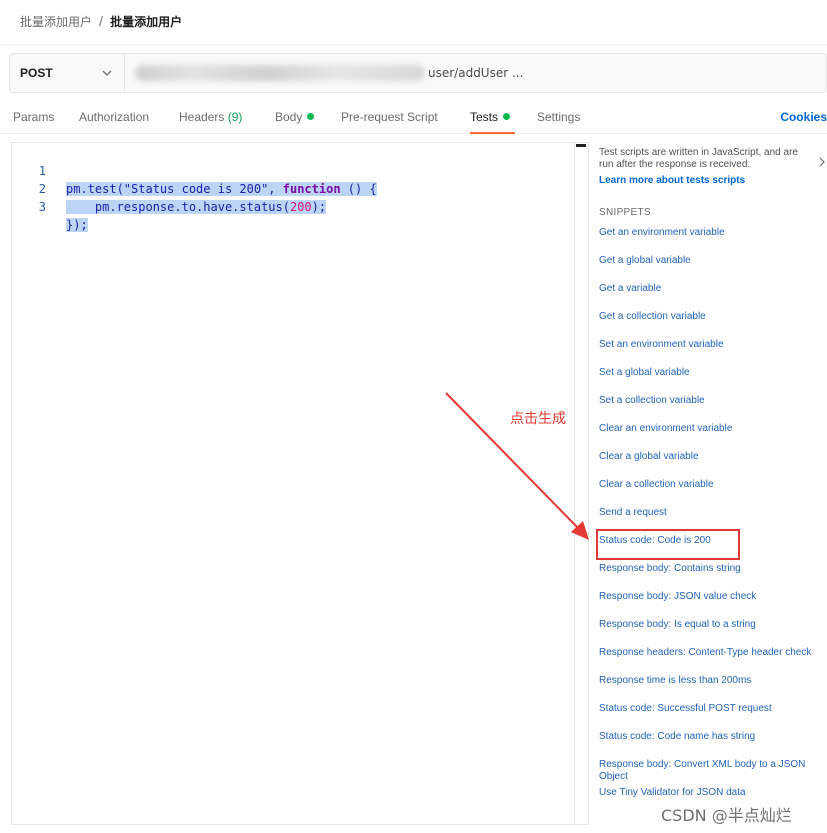 The image size is (827, 833). Describe the element at coordinates (114, 117) in the screenshot. I see `tab-authorization: Authorization` at that location.